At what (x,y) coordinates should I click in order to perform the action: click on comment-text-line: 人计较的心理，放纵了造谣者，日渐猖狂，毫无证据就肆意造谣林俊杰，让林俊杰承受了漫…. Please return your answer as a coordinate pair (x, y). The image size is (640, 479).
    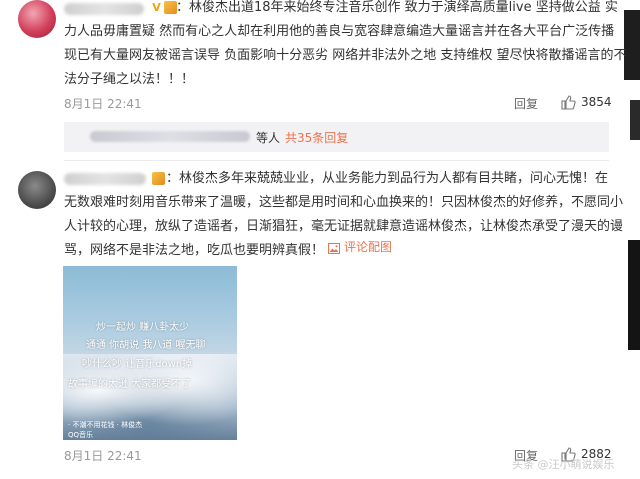
    Looking at the image, I should click on (344, 226).